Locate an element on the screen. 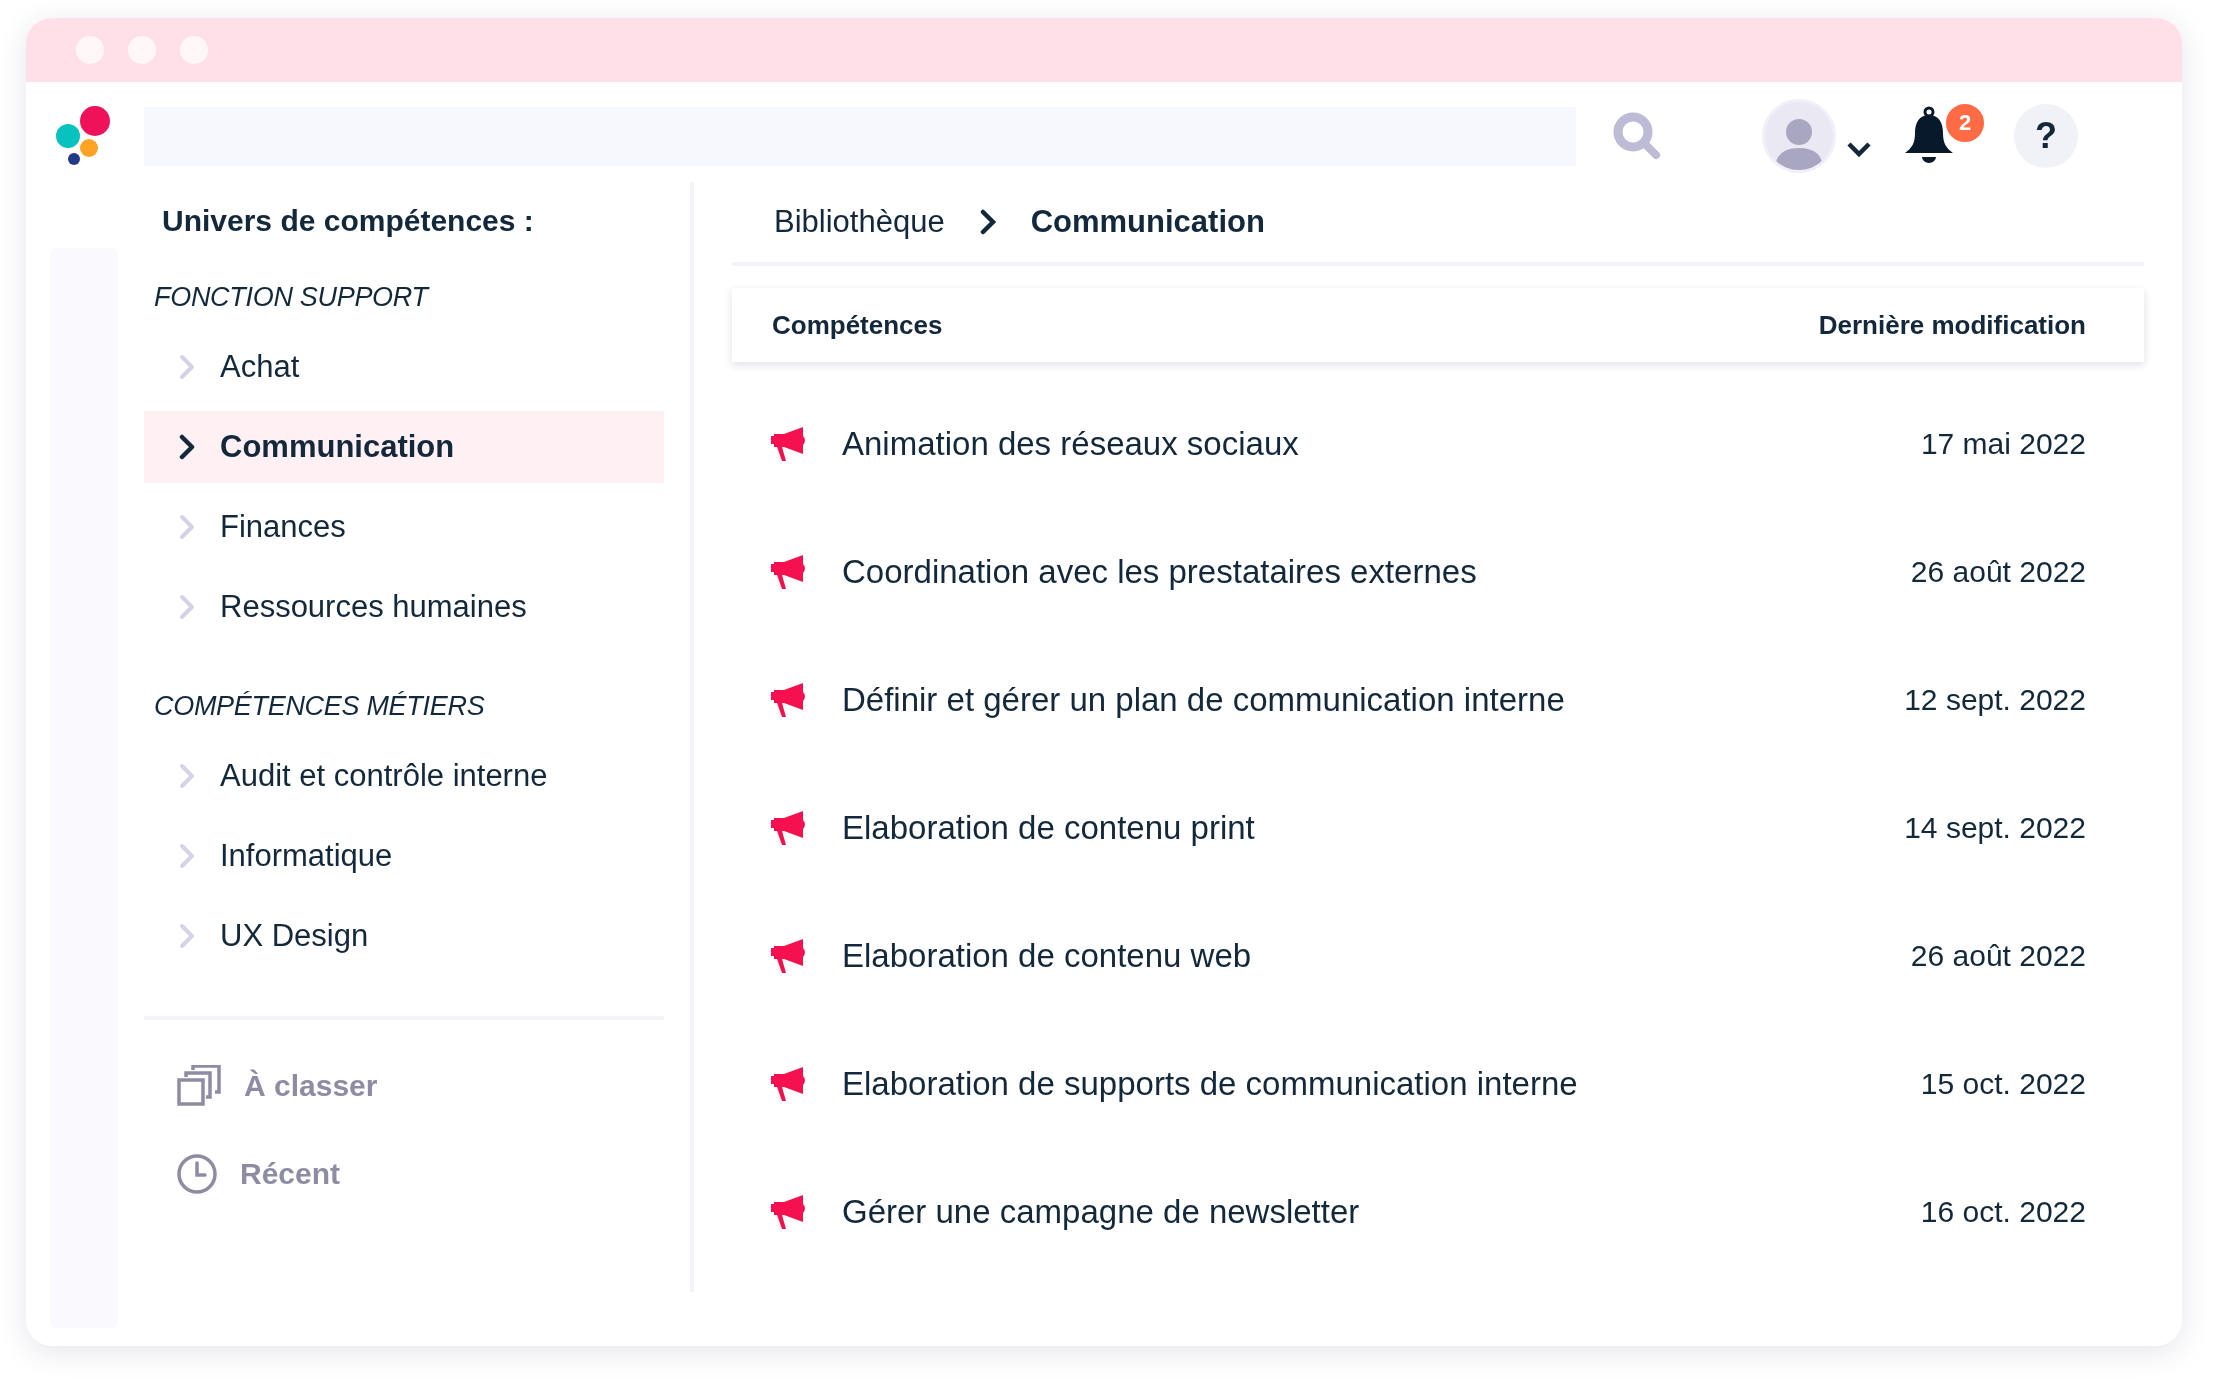  caret-icon is located at coordinates (1859, 150).